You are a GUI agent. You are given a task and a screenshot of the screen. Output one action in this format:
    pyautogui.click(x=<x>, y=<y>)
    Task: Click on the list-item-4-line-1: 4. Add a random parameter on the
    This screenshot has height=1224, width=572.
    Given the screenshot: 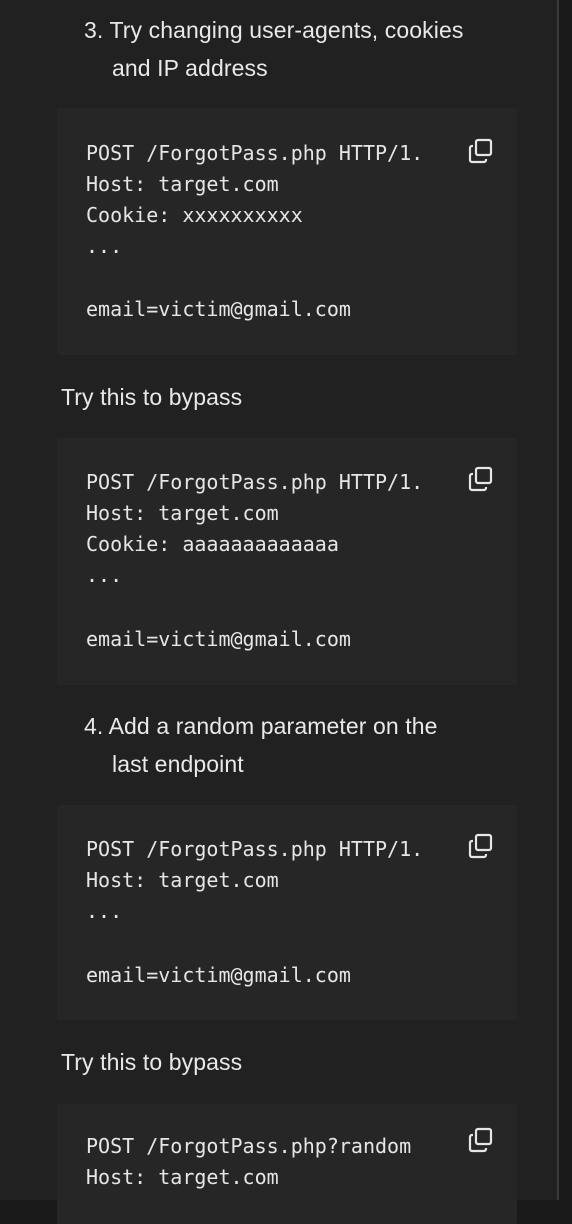 What is the action you would take?
    pyautogui.click(x=261, y=726)
    